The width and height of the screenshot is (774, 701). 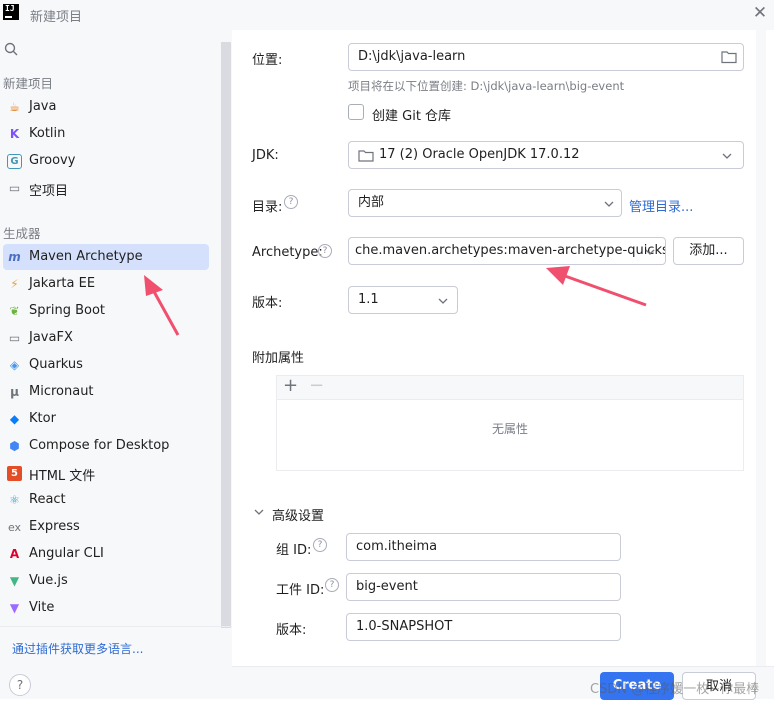 I want to click on archetype-help-icon: ?, so click(x=325, y=251).